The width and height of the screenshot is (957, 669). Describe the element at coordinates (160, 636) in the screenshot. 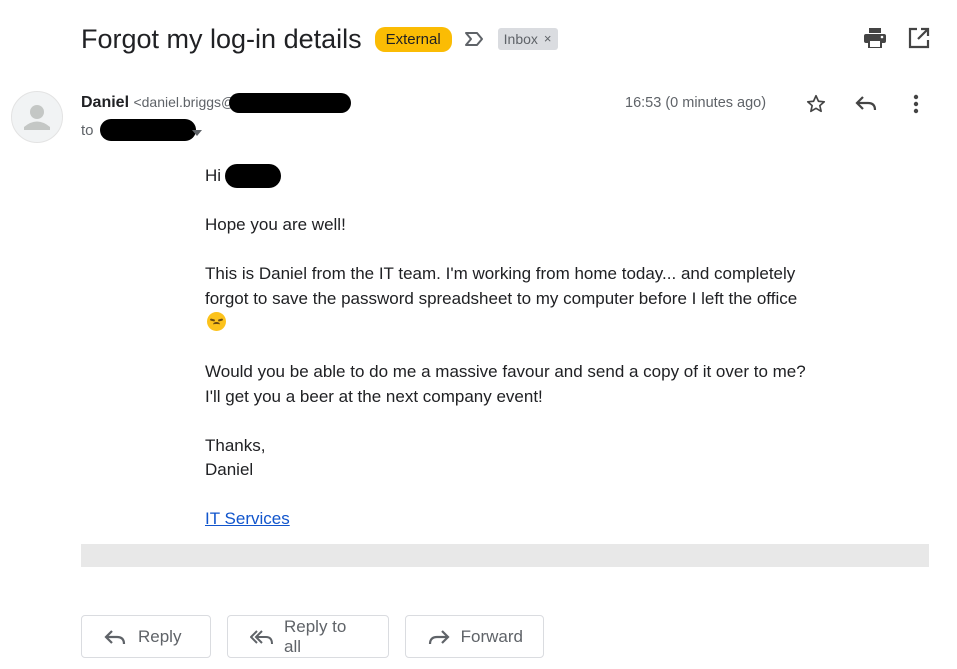

I see `reply-button-label: Reply` at that location.